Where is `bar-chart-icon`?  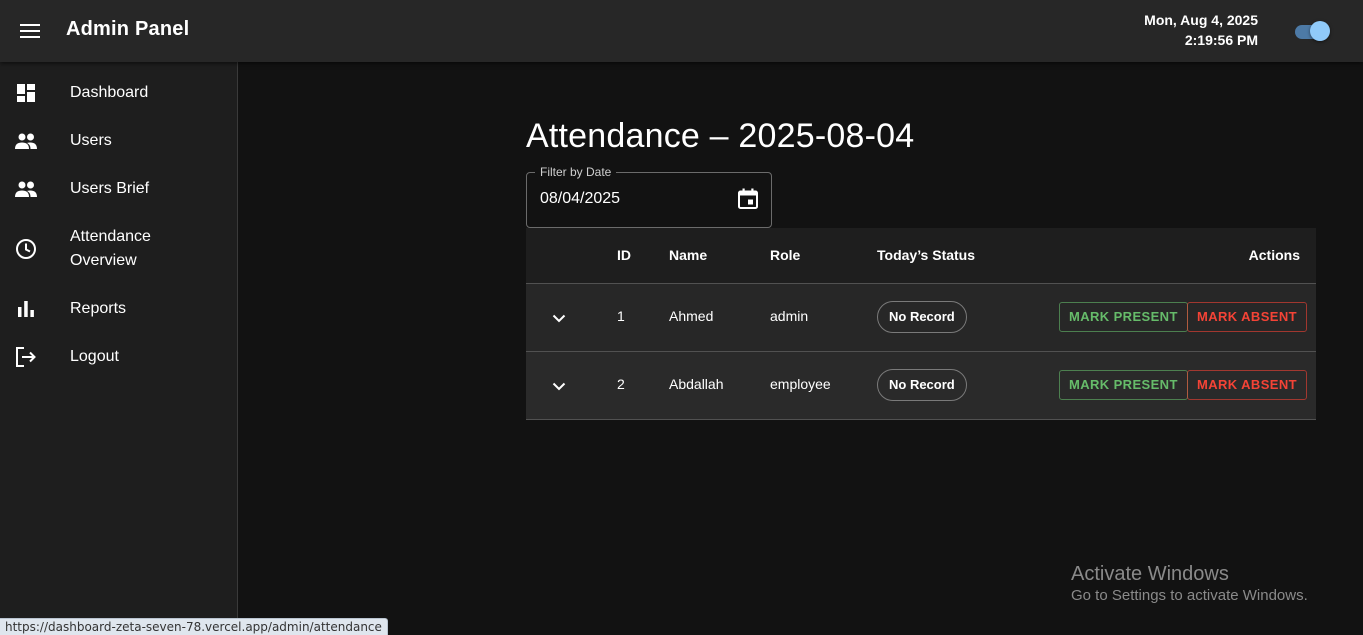 bar-chart-icon is located at coordinates (26, 309).